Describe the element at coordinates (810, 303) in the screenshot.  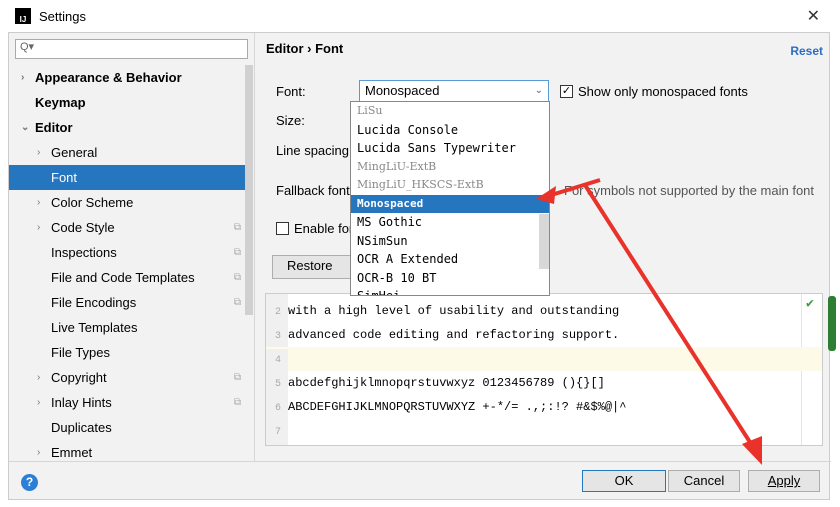
I see `inspection-ok-icon: ✔` at that location.